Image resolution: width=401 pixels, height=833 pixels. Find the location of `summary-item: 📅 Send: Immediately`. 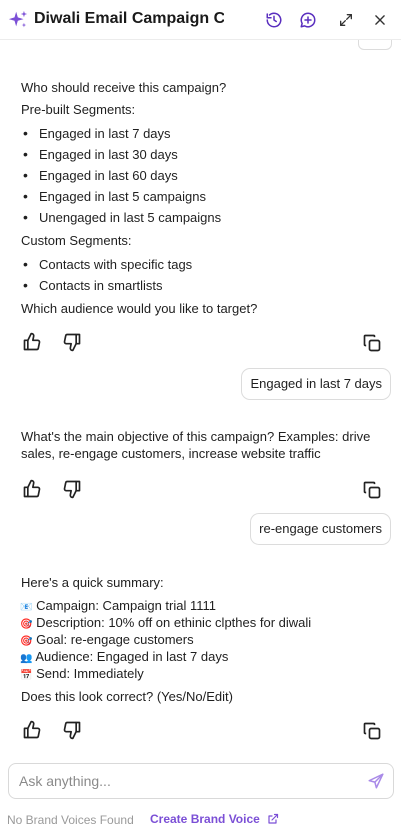

summary-item: 📅 Send: Immediately is located at coordinates (82, 673).